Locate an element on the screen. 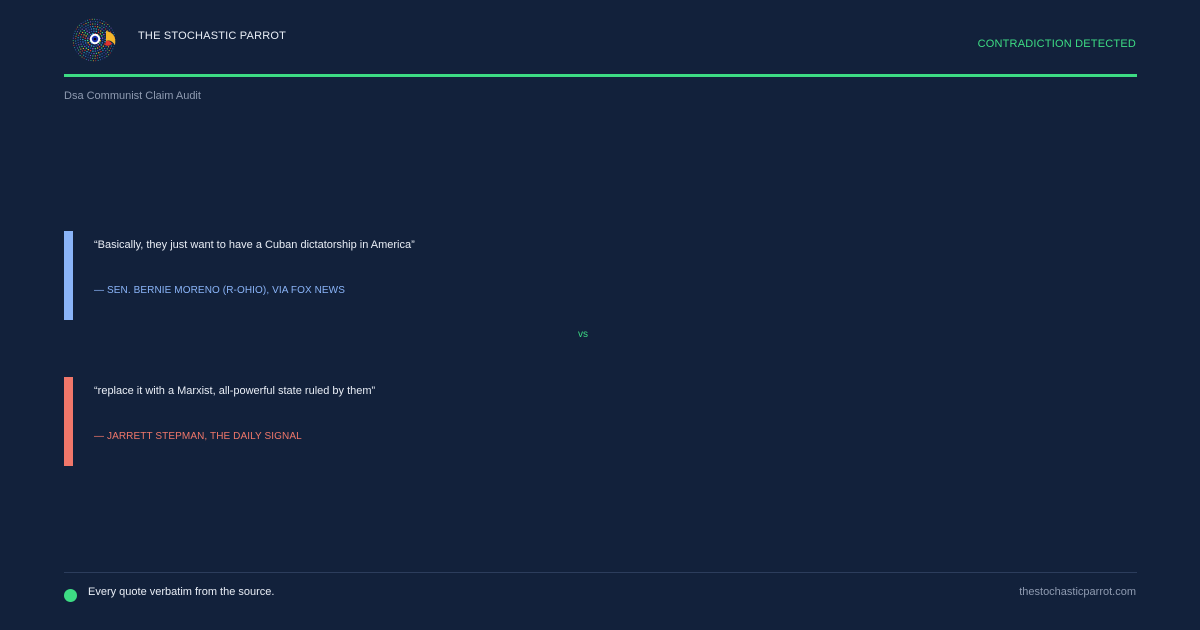 Image resolution: width=1200 pixels, height=630 pixels. footer-note: Every quote verbatim from the source. is located at coordinates (181, 592).